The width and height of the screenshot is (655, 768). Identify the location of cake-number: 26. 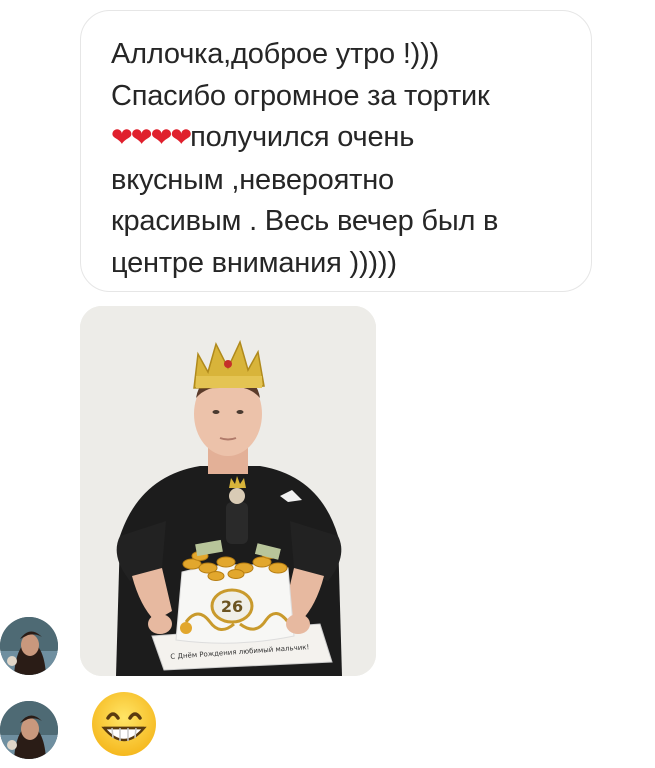
(232, 606).